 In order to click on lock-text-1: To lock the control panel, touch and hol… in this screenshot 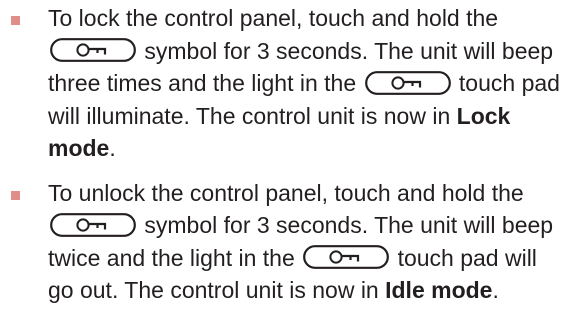, I will do `click(273, 18)`.